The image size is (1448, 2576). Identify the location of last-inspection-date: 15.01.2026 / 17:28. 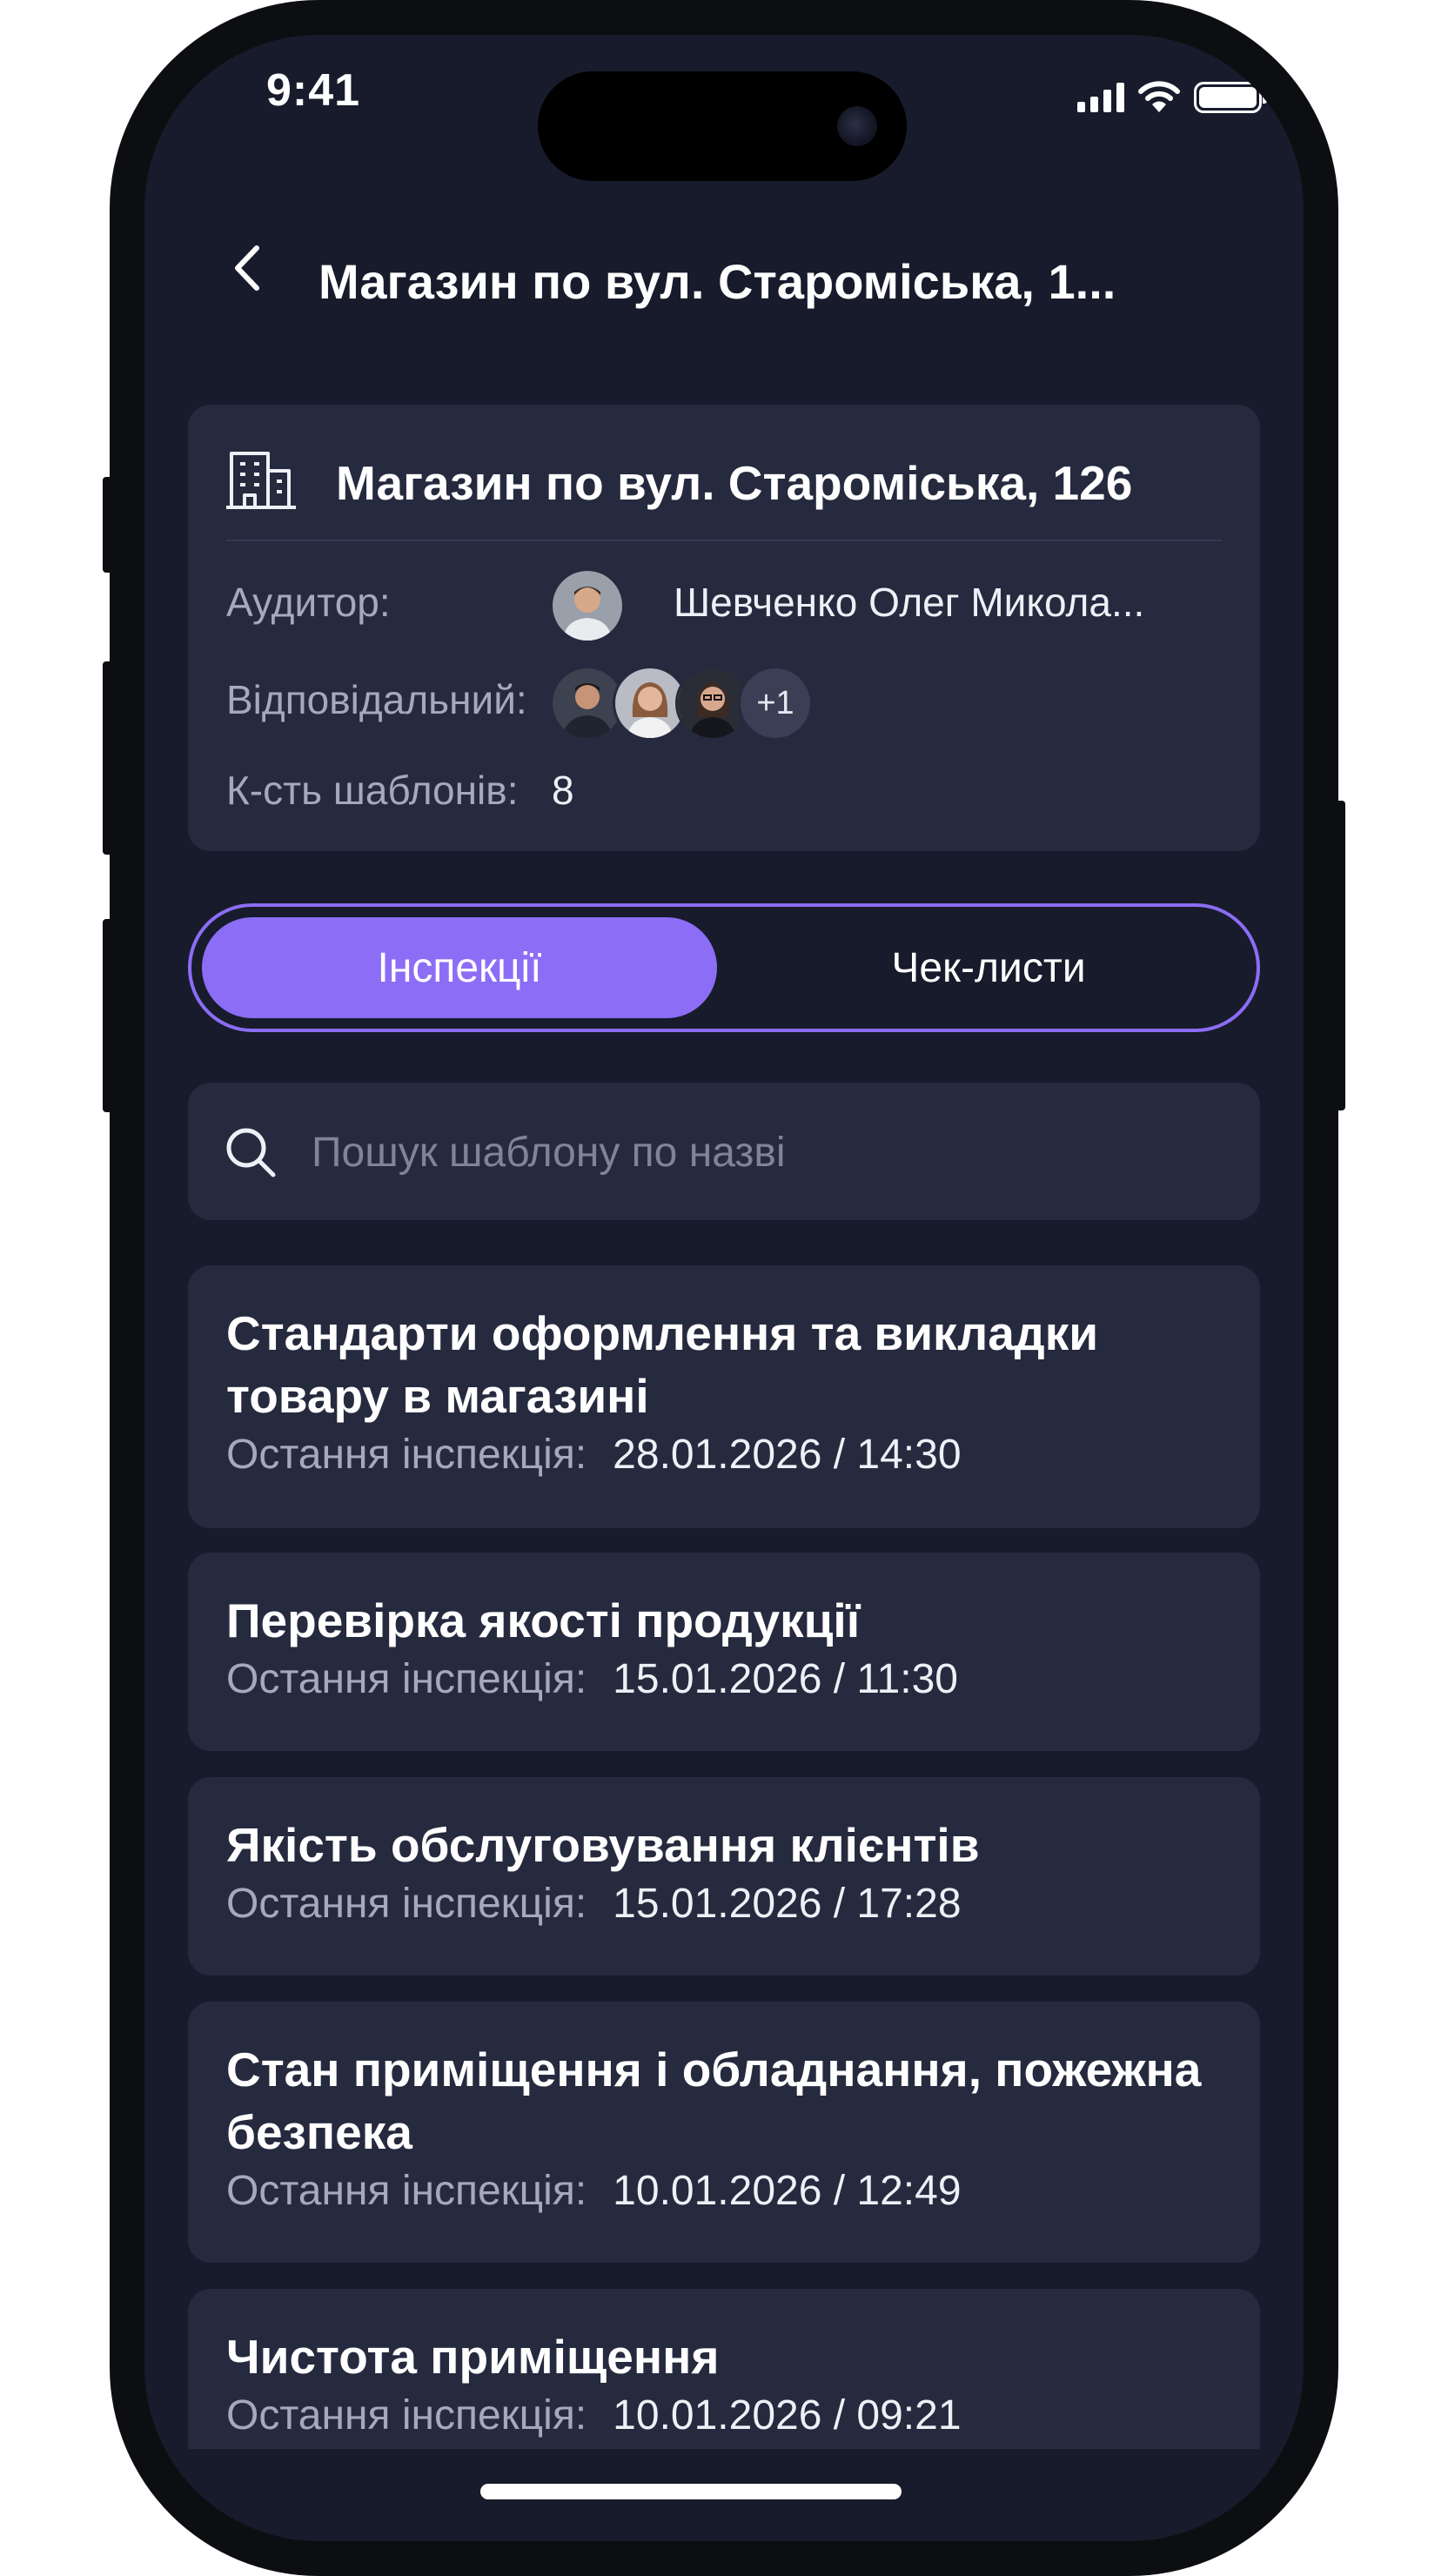
(787, 1904).